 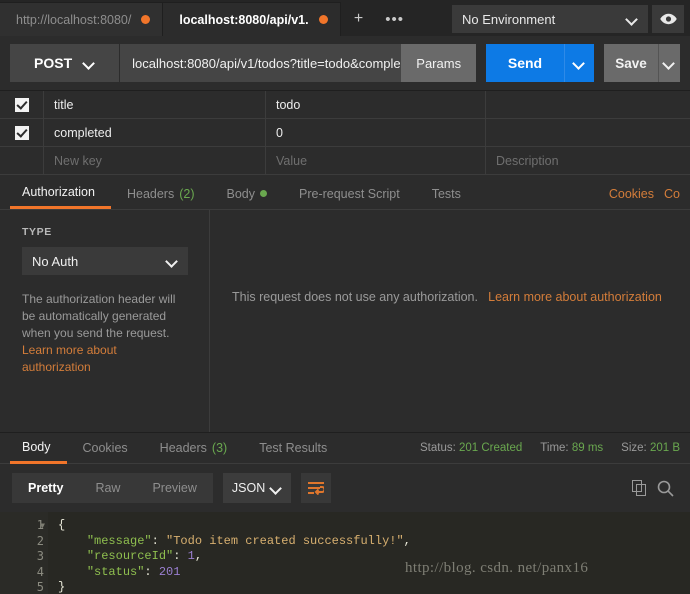 What do you see at coordinates (40, 556) in the screenshot?
I see `line-number: 3` at bounding box center [40, 556].